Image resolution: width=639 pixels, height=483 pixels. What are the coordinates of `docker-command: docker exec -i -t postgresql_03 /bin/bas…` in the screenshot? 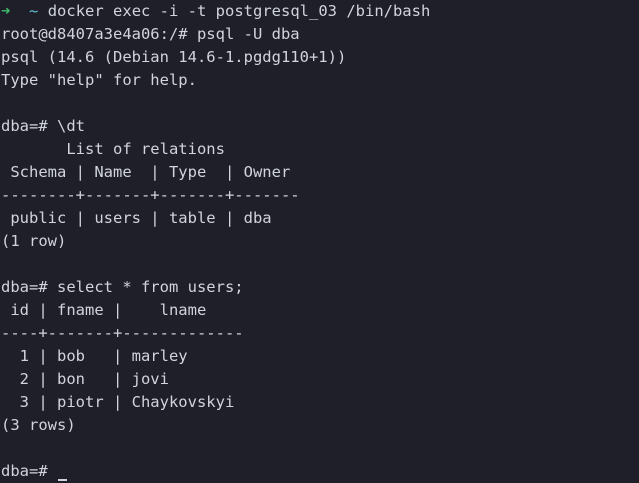 It's located at (239, 11).